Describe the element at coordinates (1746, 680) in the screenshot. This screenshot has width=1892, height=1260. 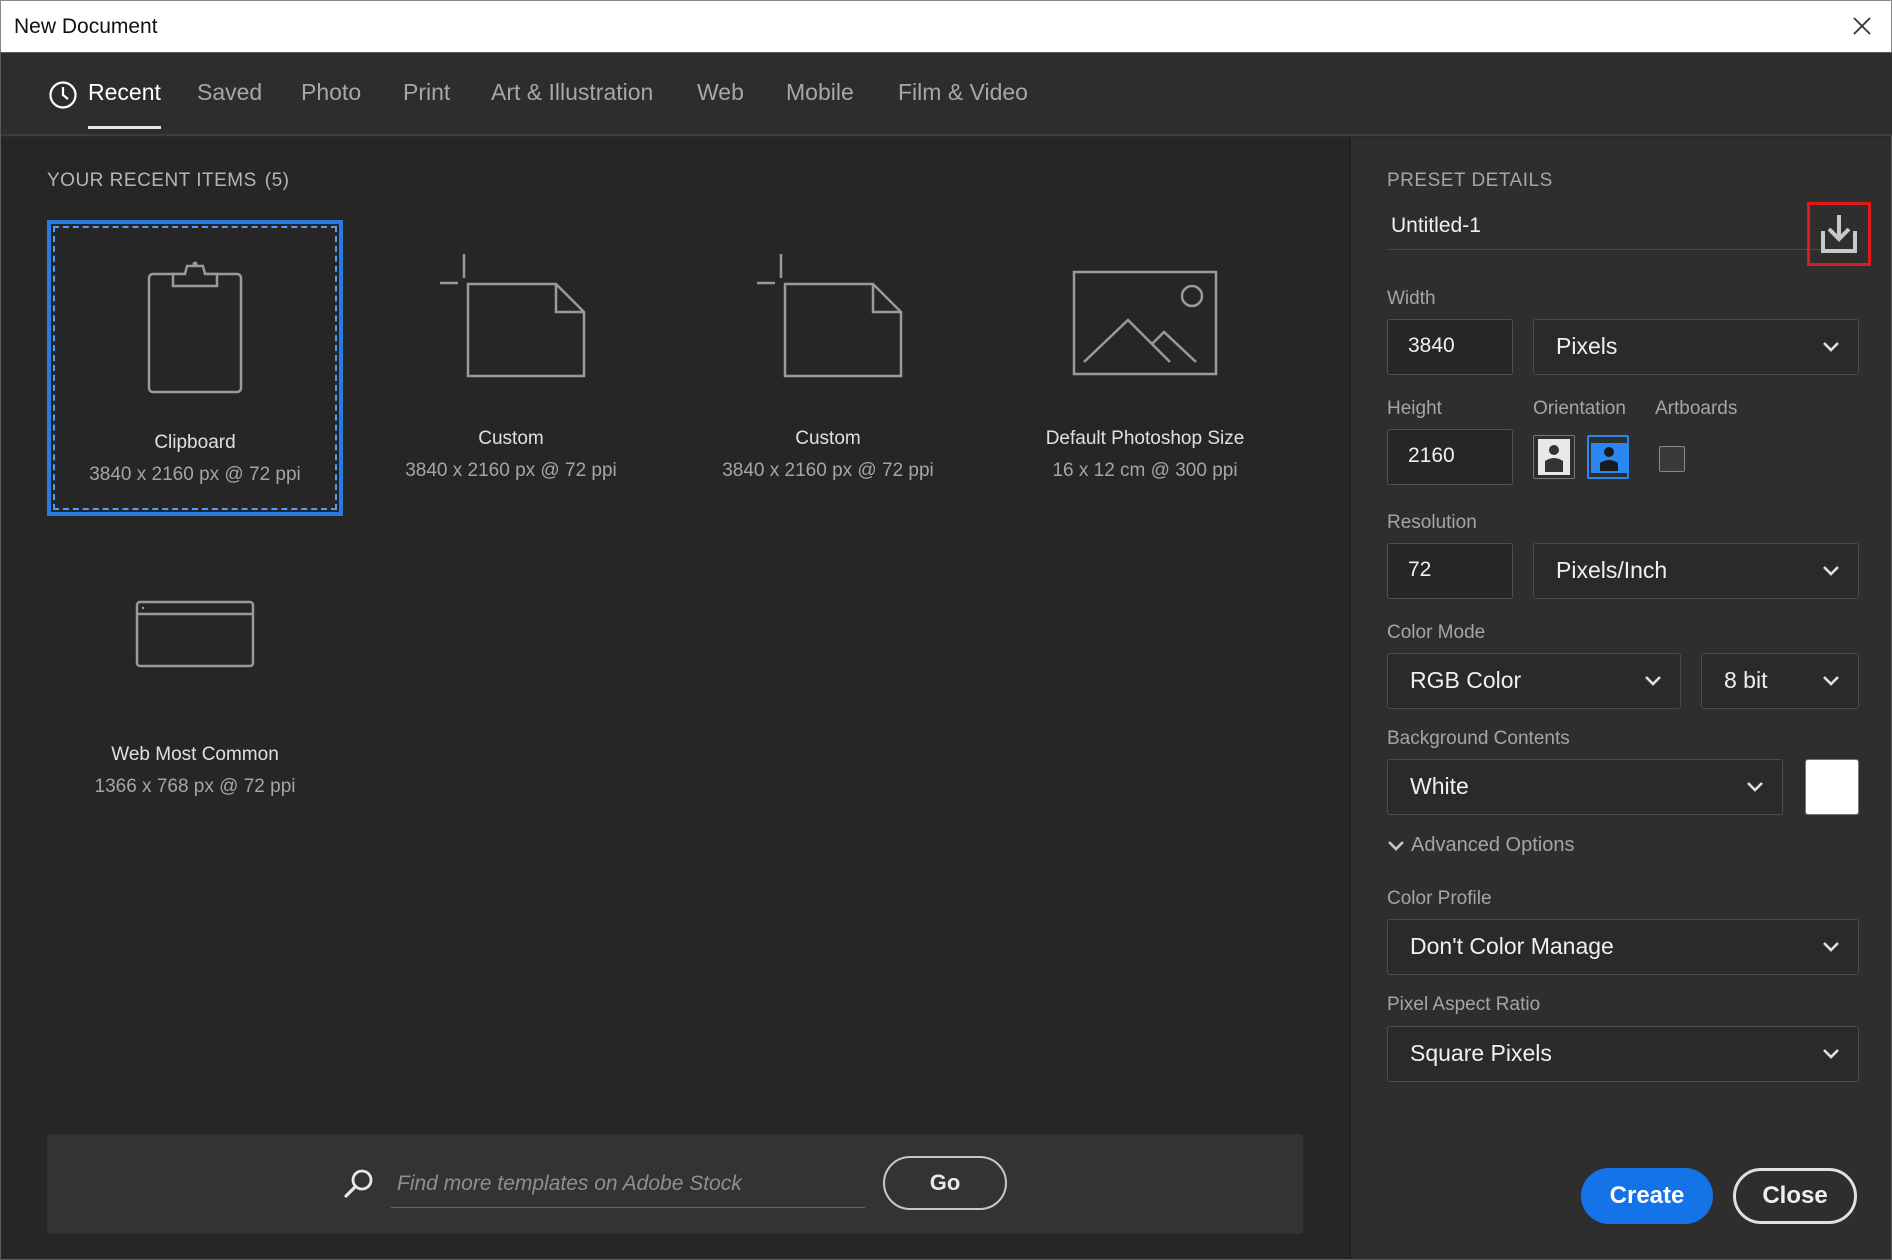
I see `bit-depth-value: 8 bit` at that location.